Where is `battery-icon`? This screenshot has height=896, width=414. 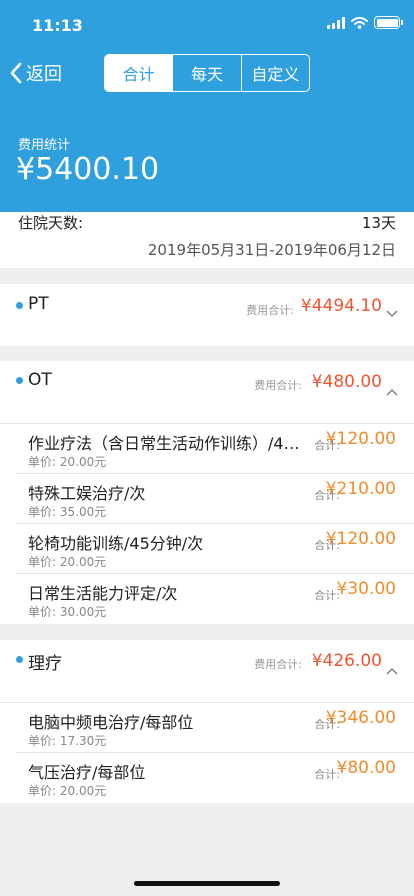 battery-icon is located at coordinates (388, 22).